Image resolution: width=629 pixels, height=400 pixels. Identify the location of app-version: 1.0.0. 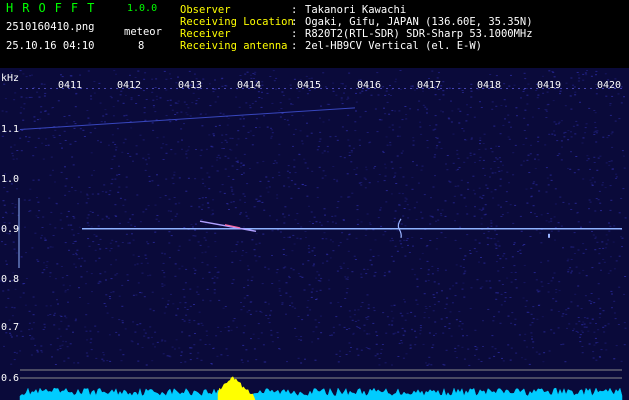
(142, 8).